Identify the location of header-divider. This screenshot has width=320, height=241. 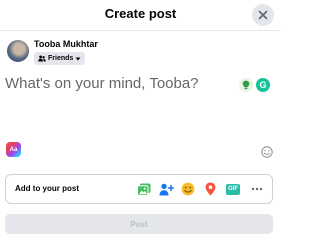
(140, 30).